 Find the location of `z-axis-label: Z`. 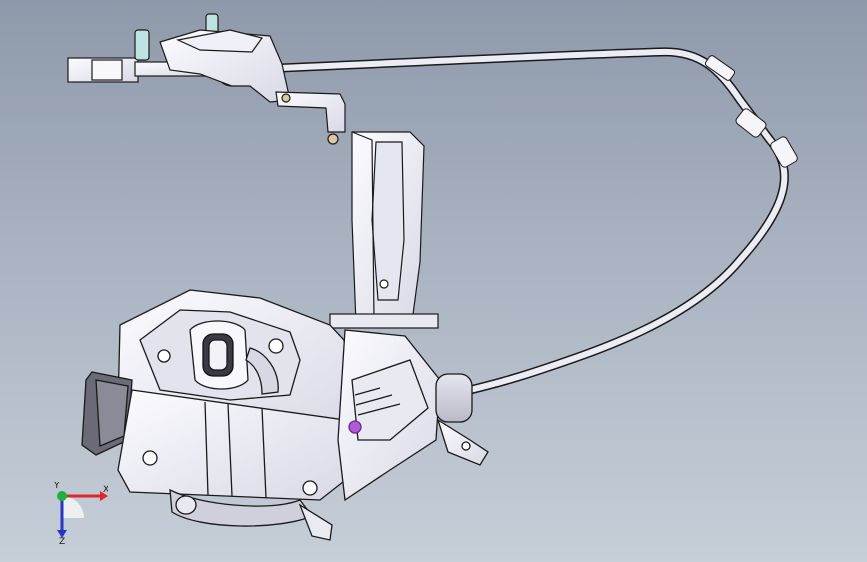

z-axis-label: Z is located at coordinates (62, 540).